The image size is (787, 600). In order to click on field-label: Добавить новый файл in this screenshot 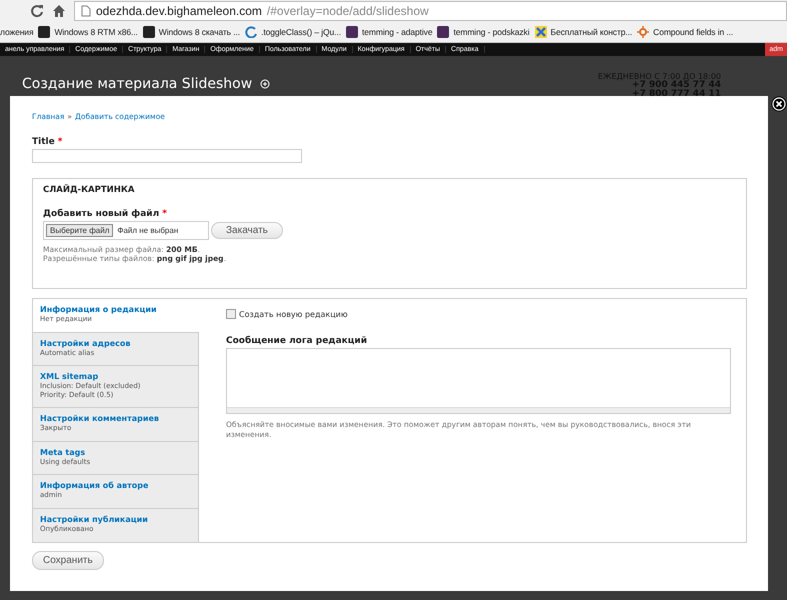, I will do `click(101, 214)`.